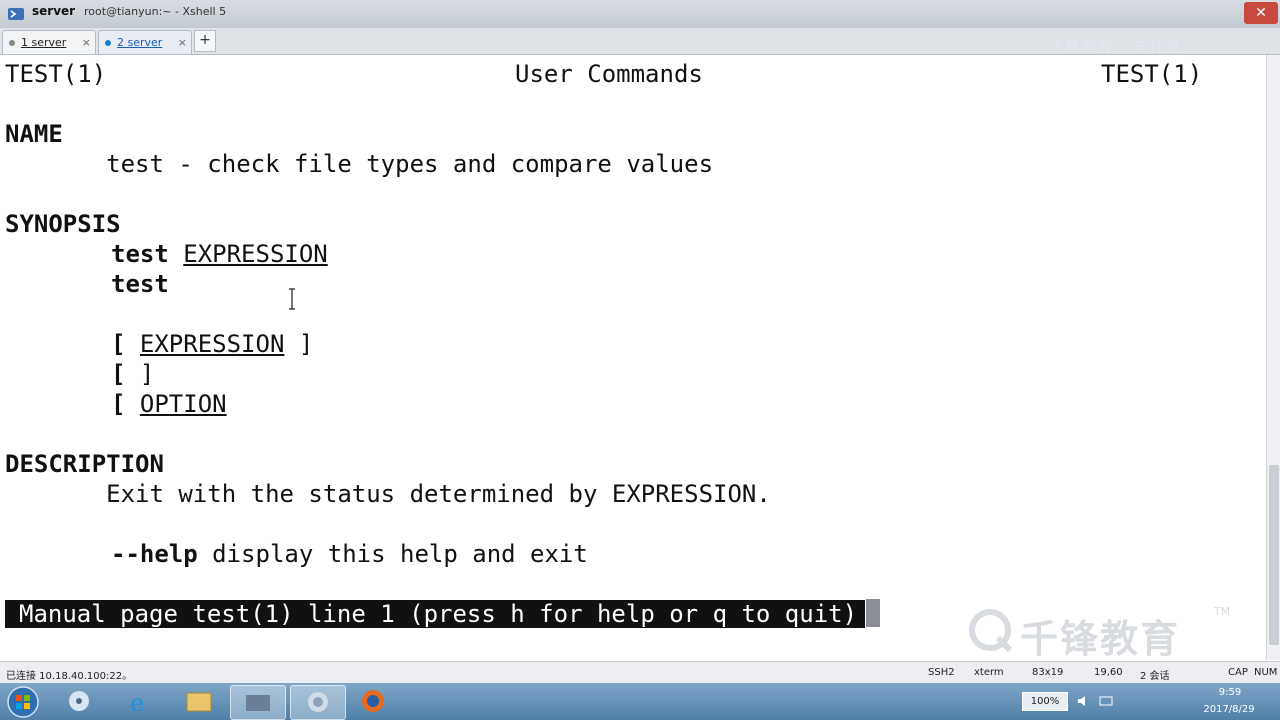 This screenshot has width=1280, height=723. I want to click on synopsis-heading: SYNOPSIS, so click(63, 224).